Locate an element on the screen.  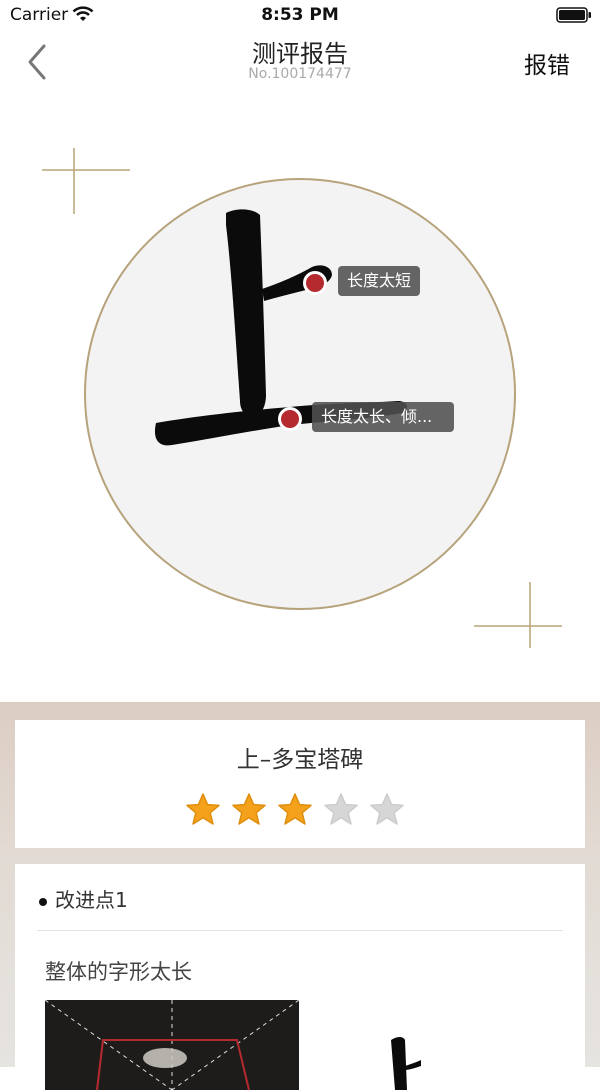
status-bar: Carrier 8:53 PM is located at coordinates (300, 15).